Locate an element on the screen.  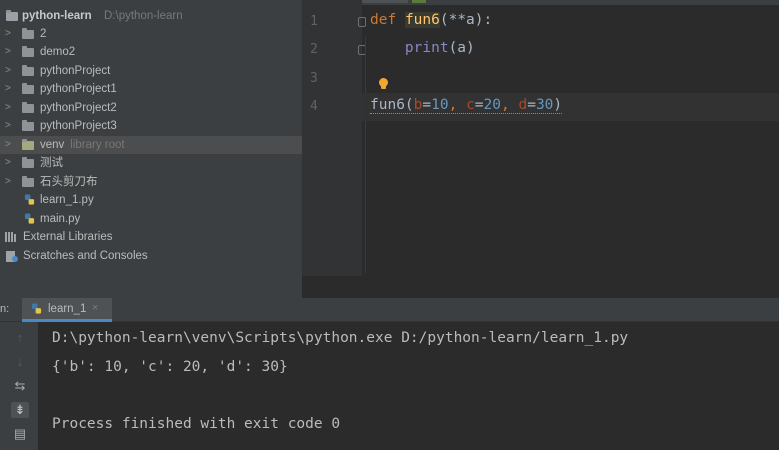
tree-item-label: 2 is located at coordinates (43, 34).